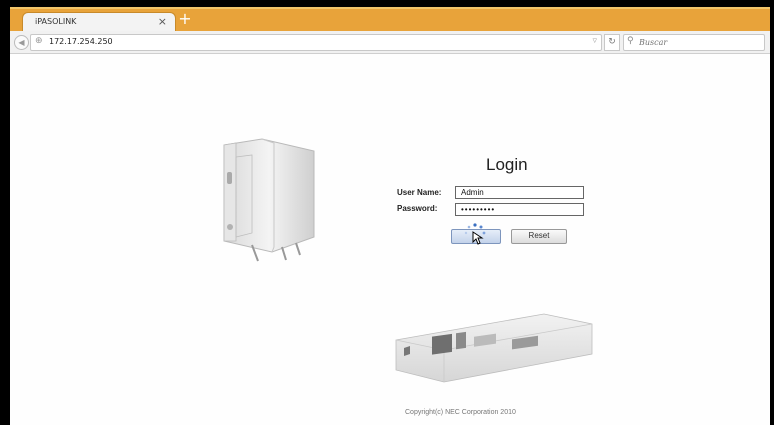  What do you see at coordinates (612, 42) in the screenshot?
I see `reload-button: ↻` at bounding box center [612, 42].